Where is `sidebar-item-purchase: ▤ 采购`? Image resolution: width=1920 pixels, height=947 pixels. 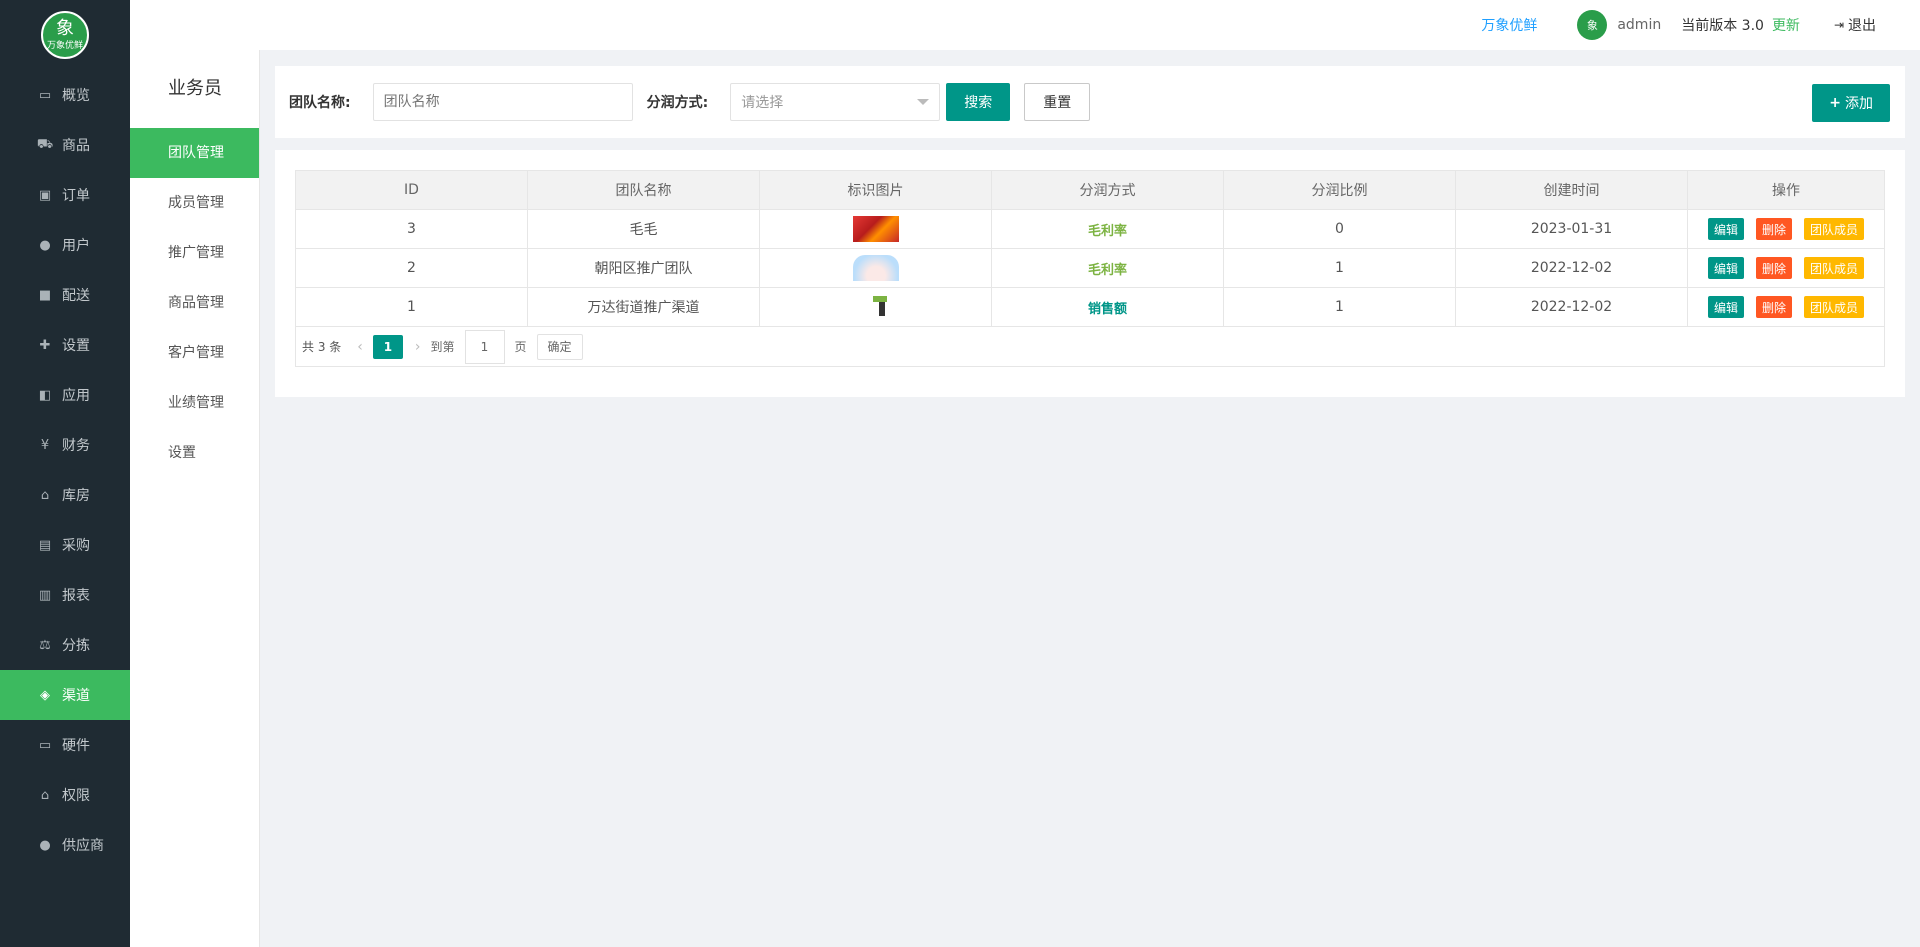
sidebar-item-purchase: ▤ 采购 is located at coordinates (65, 545).